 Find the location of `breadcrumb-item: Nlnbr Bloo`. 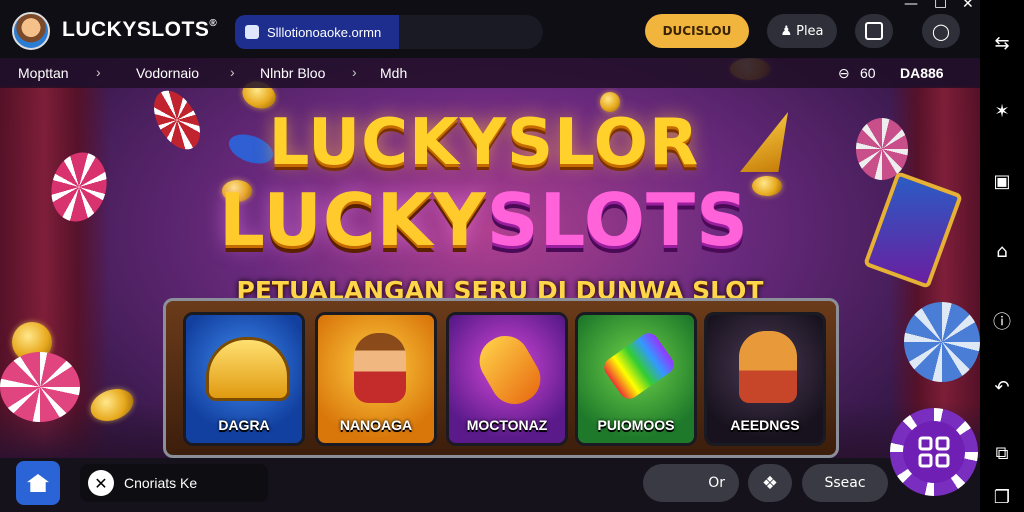

breadcrumb-item: Nlnbr Bloo is located at coordinates (292, 73).